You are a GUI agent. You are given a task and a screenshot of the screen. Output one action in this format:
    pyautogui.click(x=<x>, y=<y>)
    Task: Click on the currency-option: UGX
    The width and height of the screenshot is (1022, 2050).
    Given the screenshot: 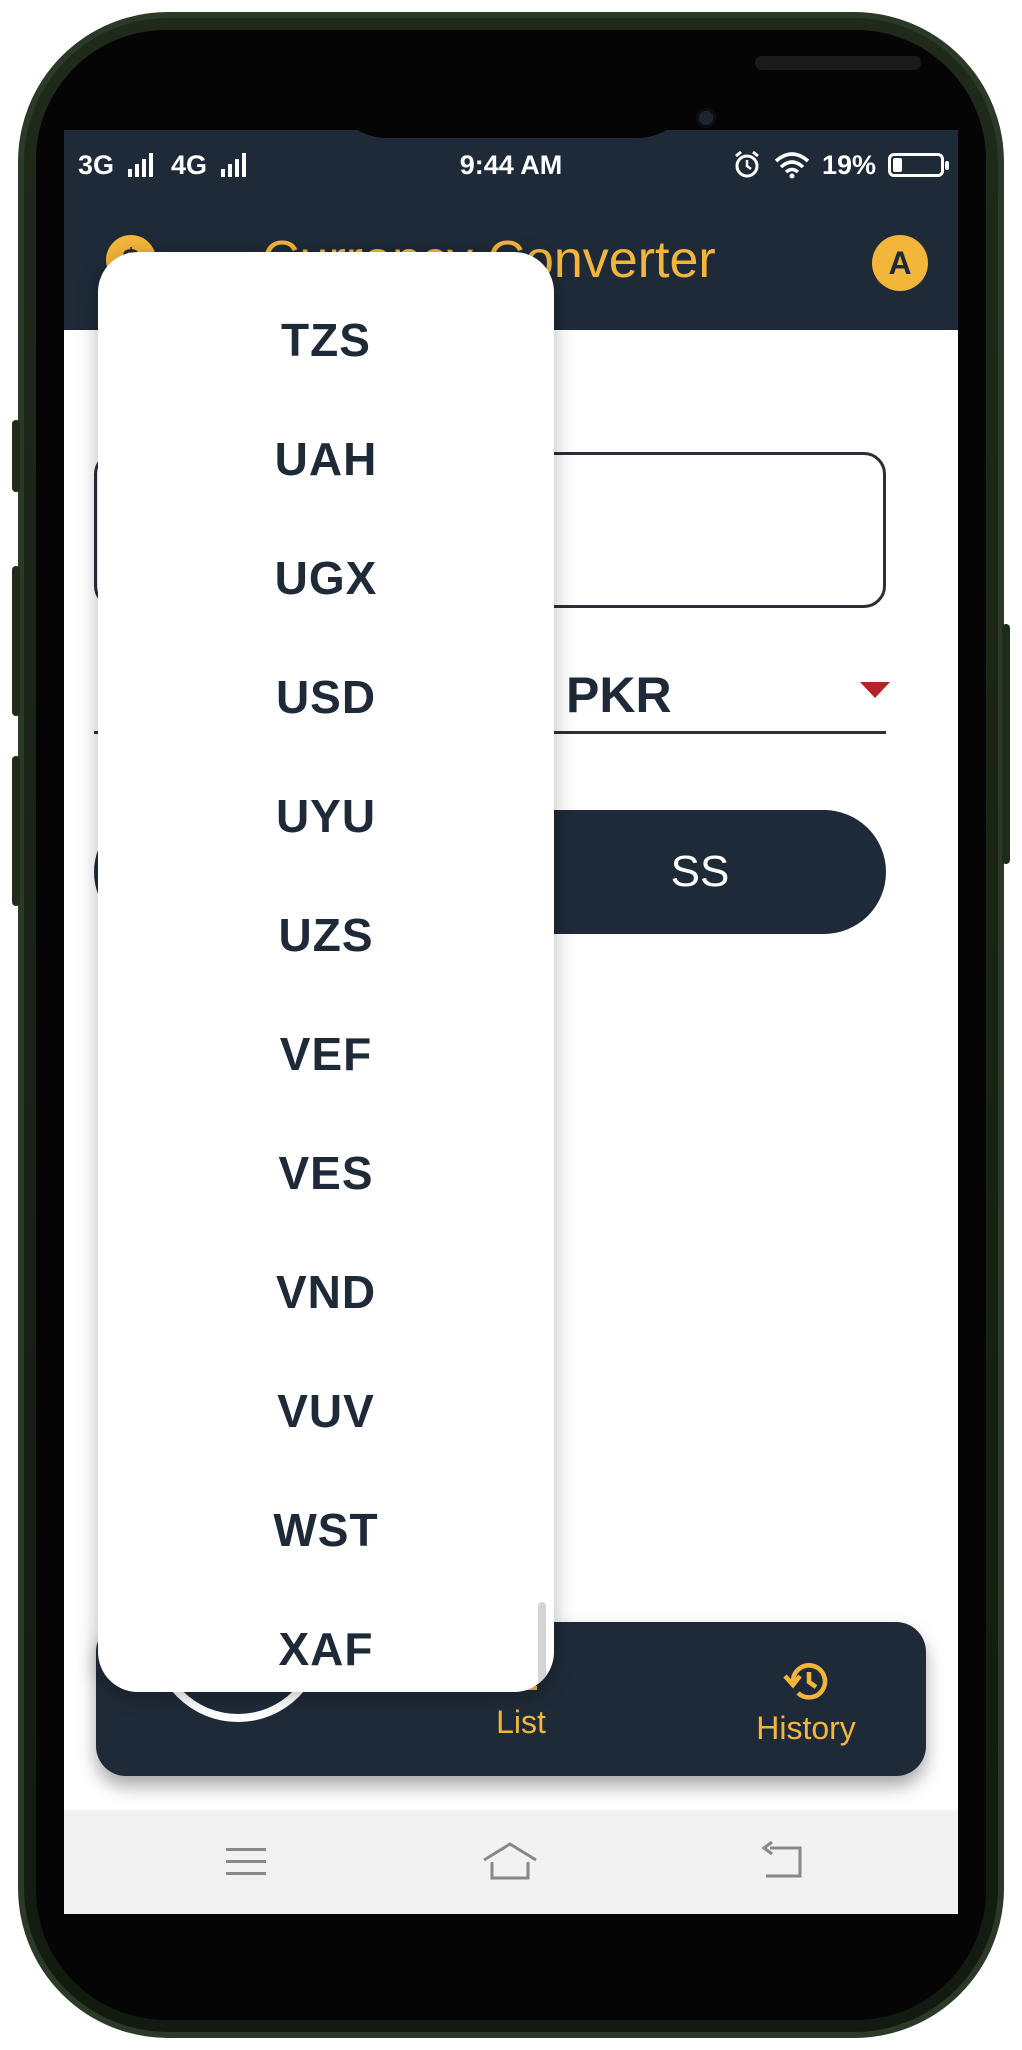 What is the action you would take?
    pyautogui.click(x=326, y=577)
    